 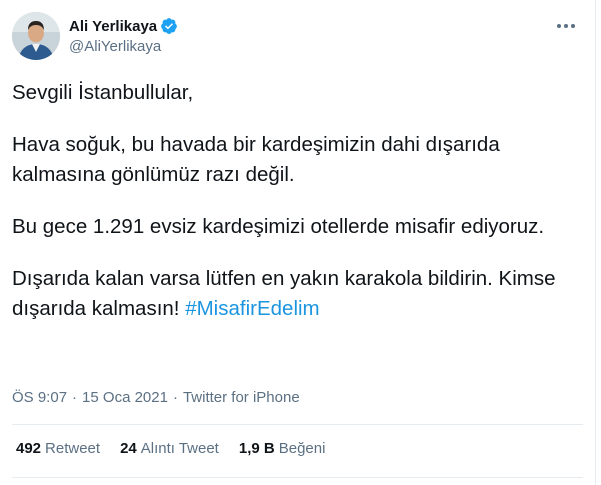 I want to click on avatar-image, so click(x=36, y=36).